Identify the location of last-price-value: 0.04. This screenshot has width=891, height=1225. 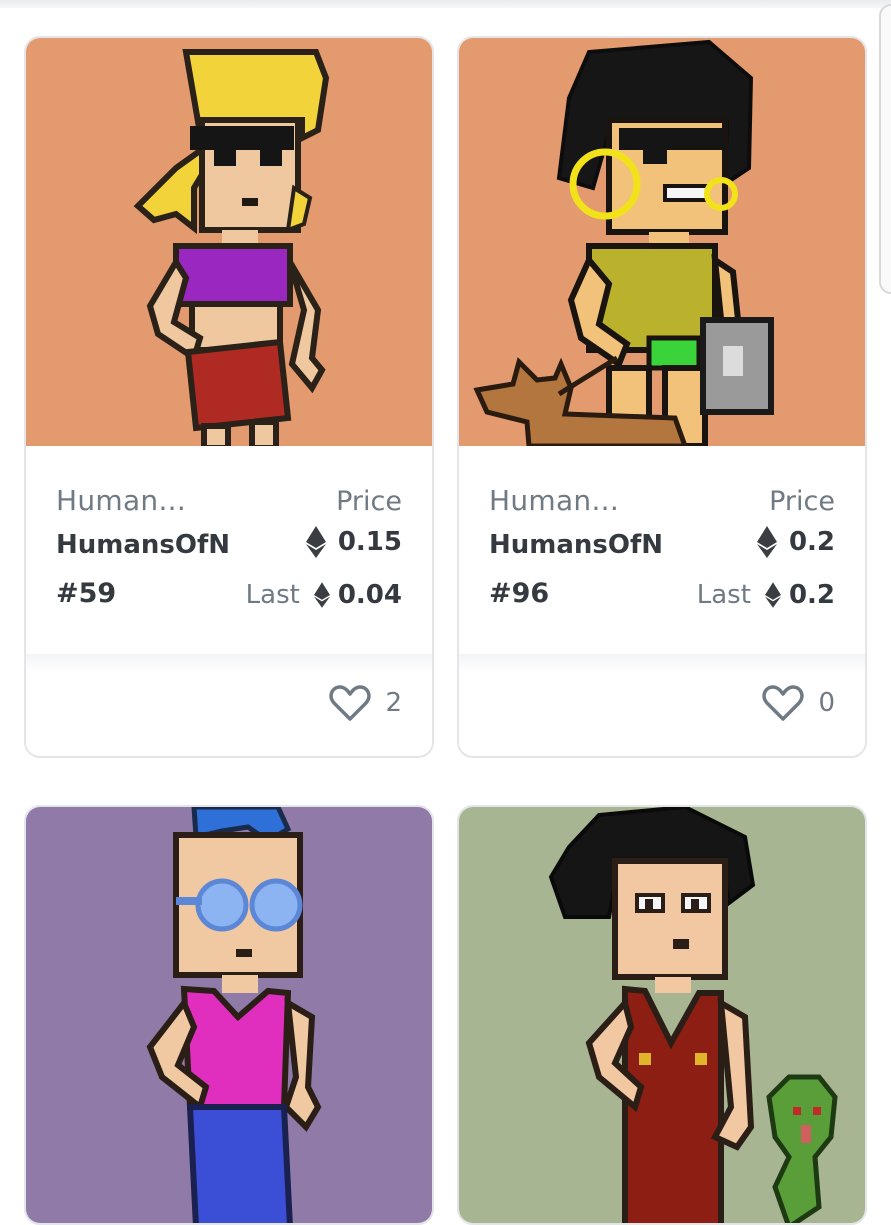
(369, 595).